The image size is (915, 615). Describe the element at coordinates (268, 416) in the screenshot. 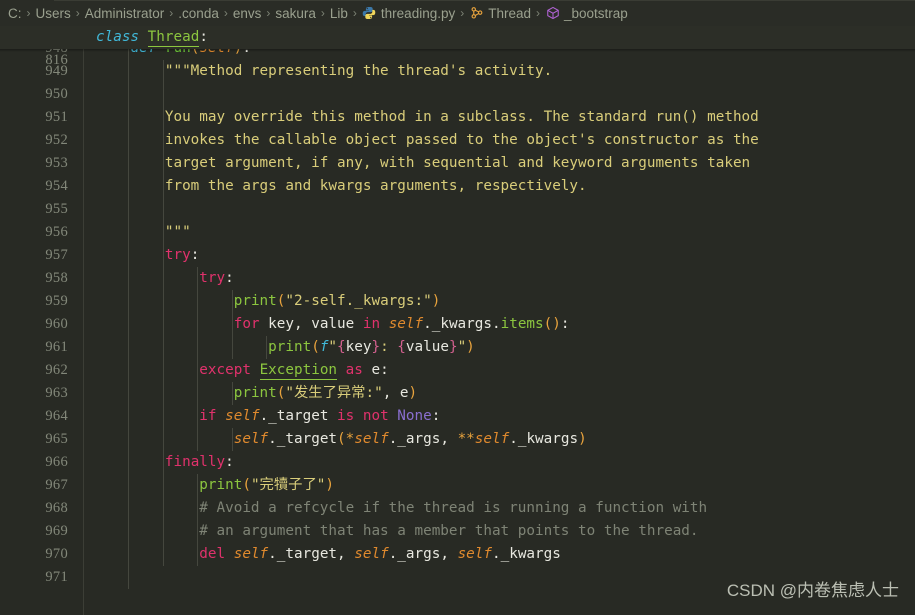

I see `line-text: if self._target is not None:` at that location.